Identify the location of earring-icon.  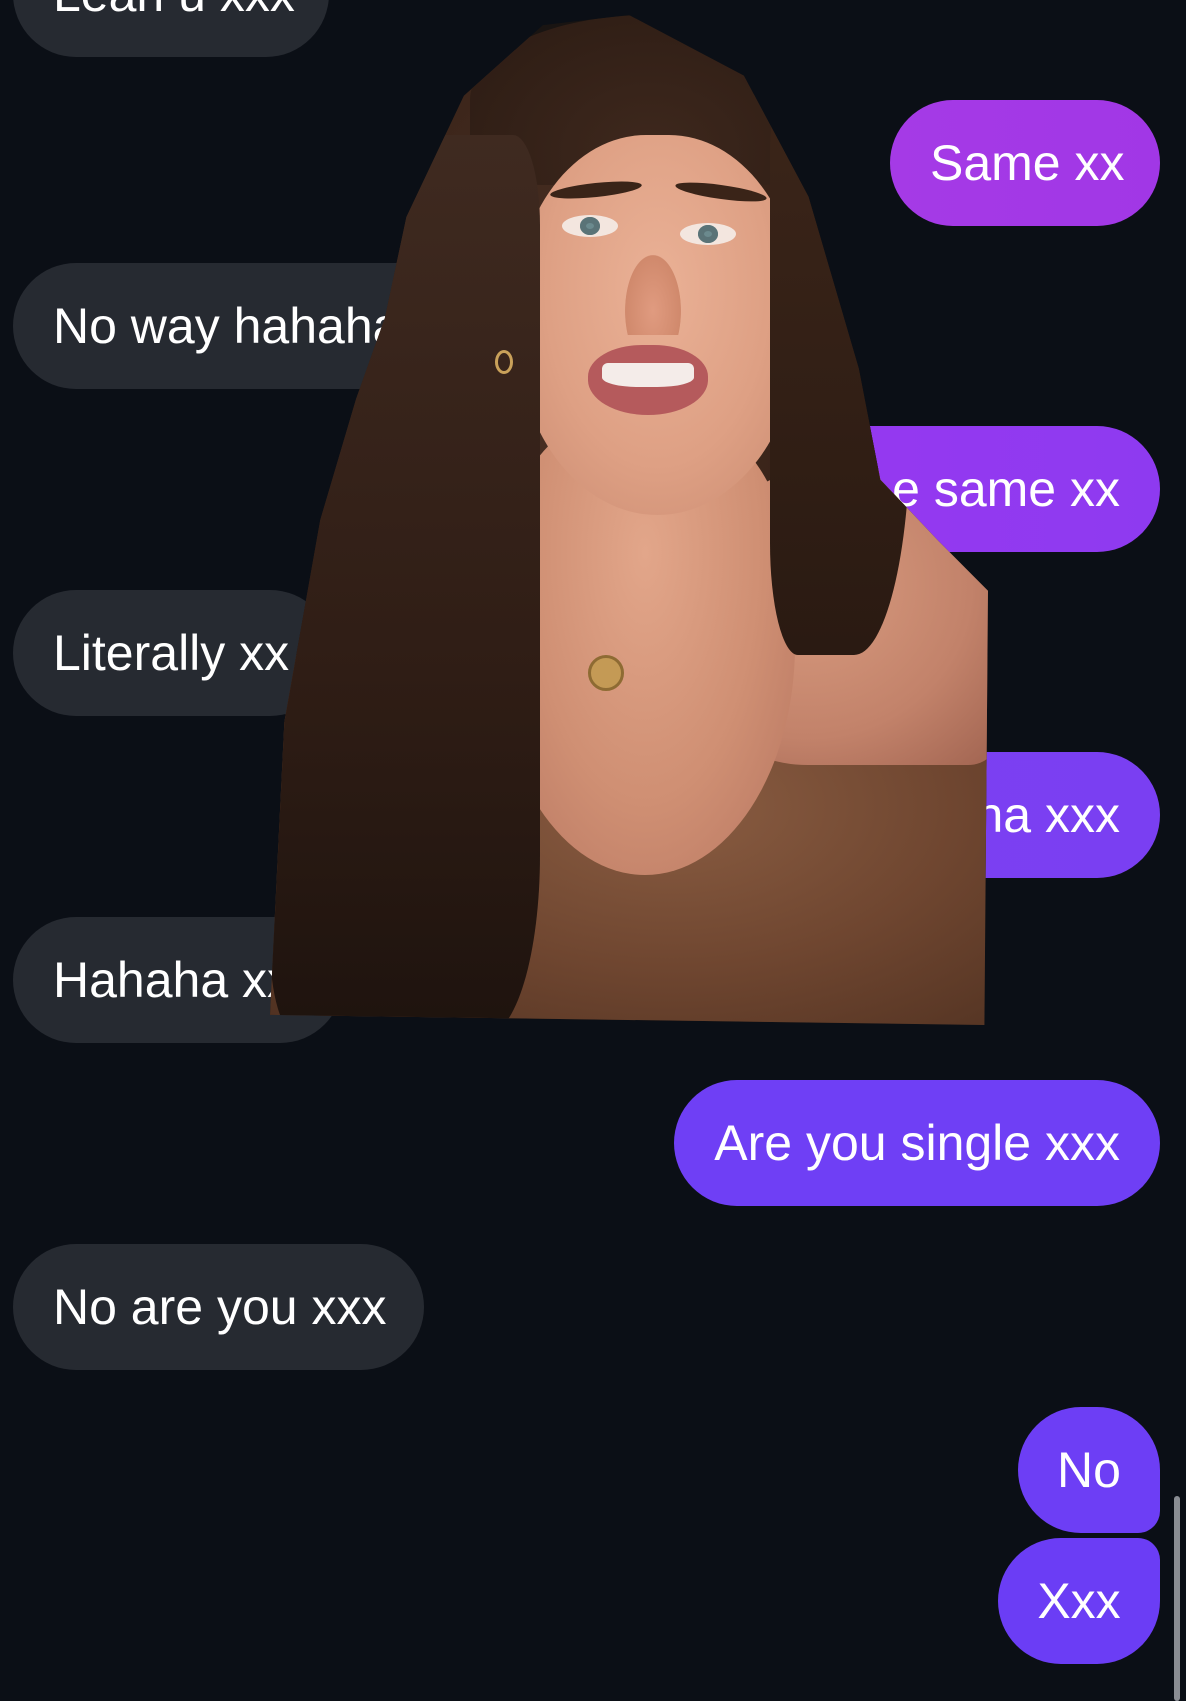
(504, 362).